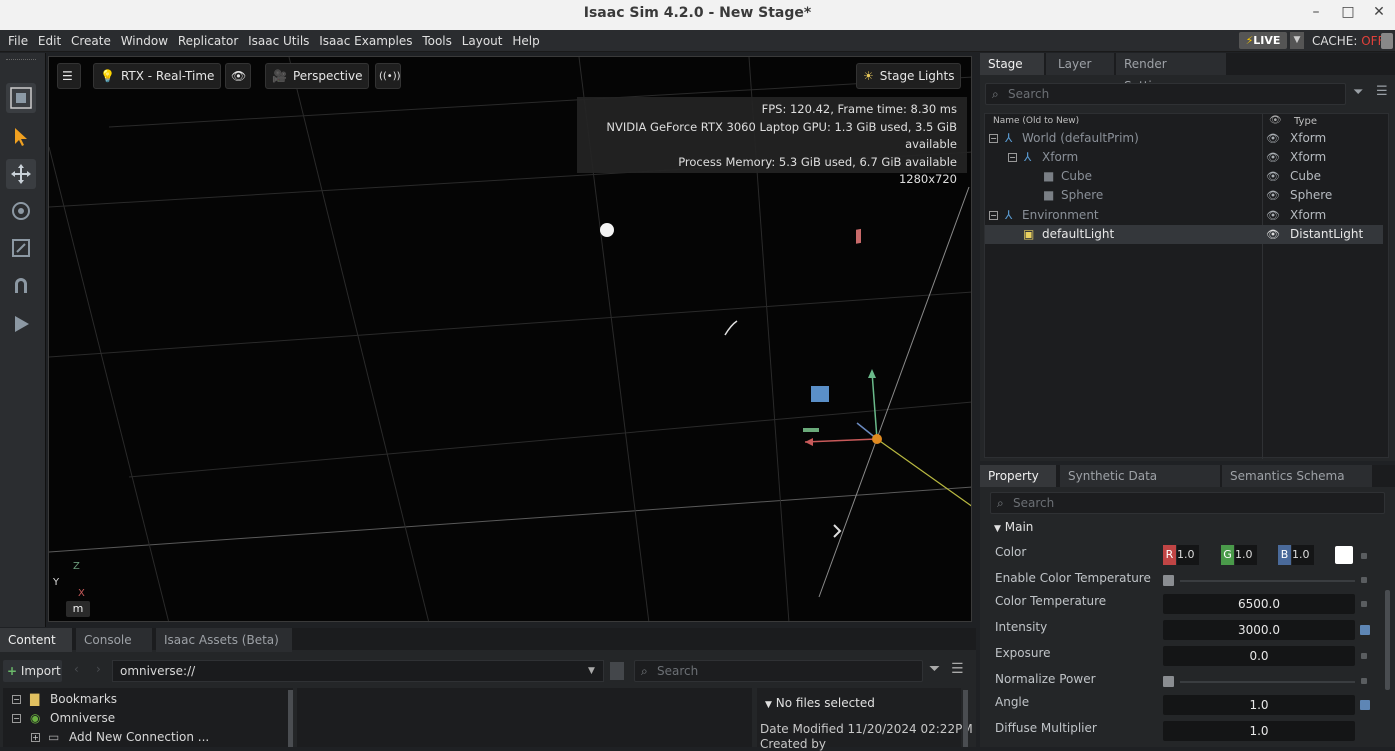 This screenshot has width=1395, height=751. I want to click on render-mode-button: 💡 RTX - Real-Time, so click(157, 76).